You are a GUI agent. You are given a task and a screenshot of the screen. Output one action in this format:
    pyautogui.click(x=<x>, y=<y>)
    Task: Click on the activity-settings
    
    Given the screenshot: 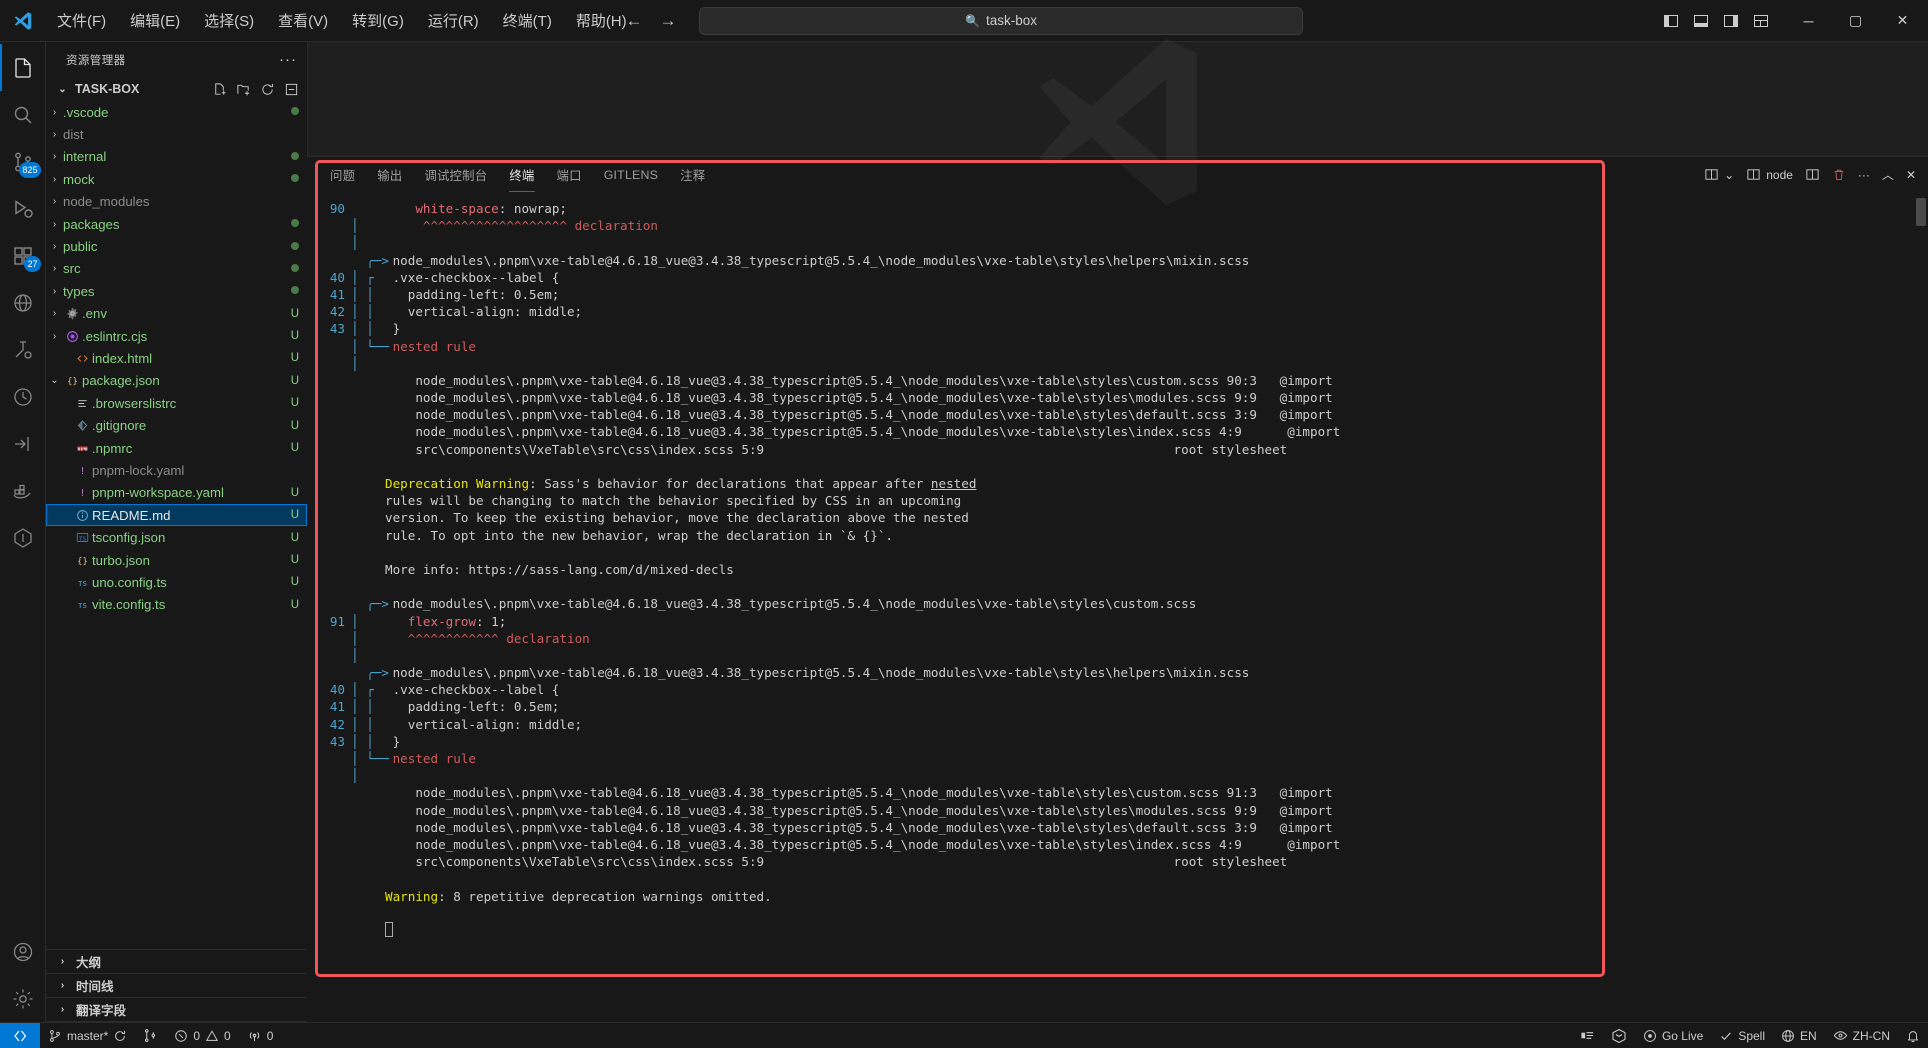 What is the action you would take?
    pyautogui.click(x=23, y=998)
    